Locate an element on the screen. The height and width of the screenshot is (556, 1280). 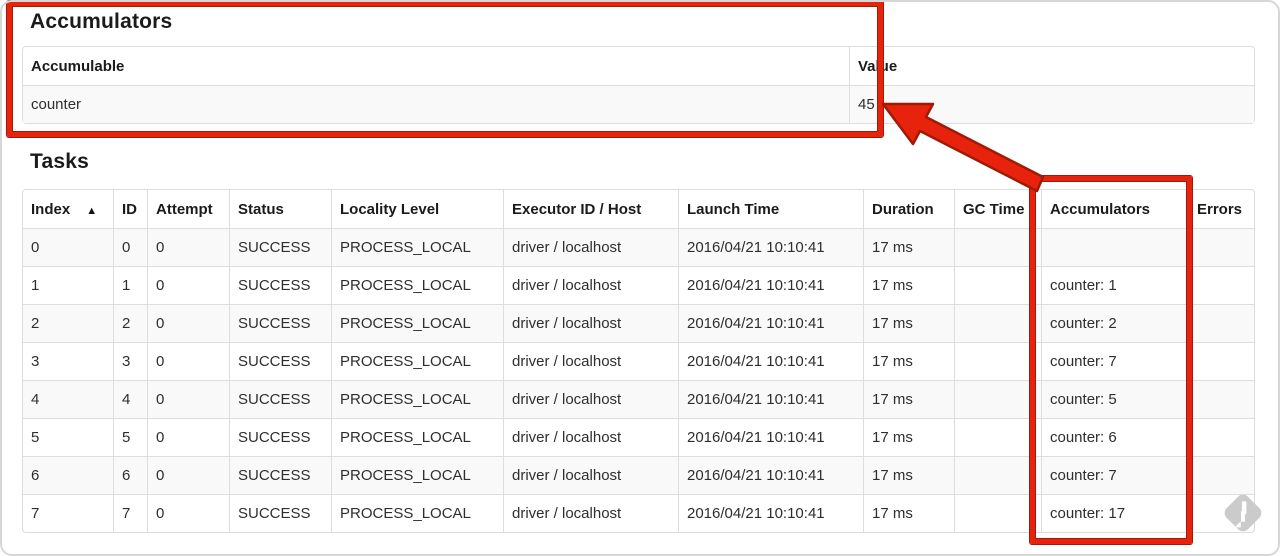
task-cell-accumulators: counter: 1 is located at coordinates (1114, 285).